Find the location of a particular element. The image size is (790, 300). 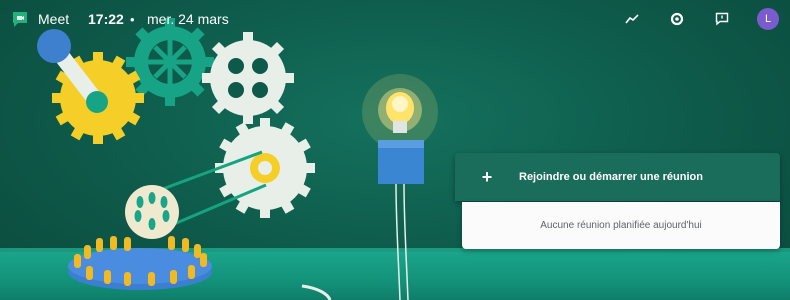

app-name: Meet is located at coordinates (54, 19).